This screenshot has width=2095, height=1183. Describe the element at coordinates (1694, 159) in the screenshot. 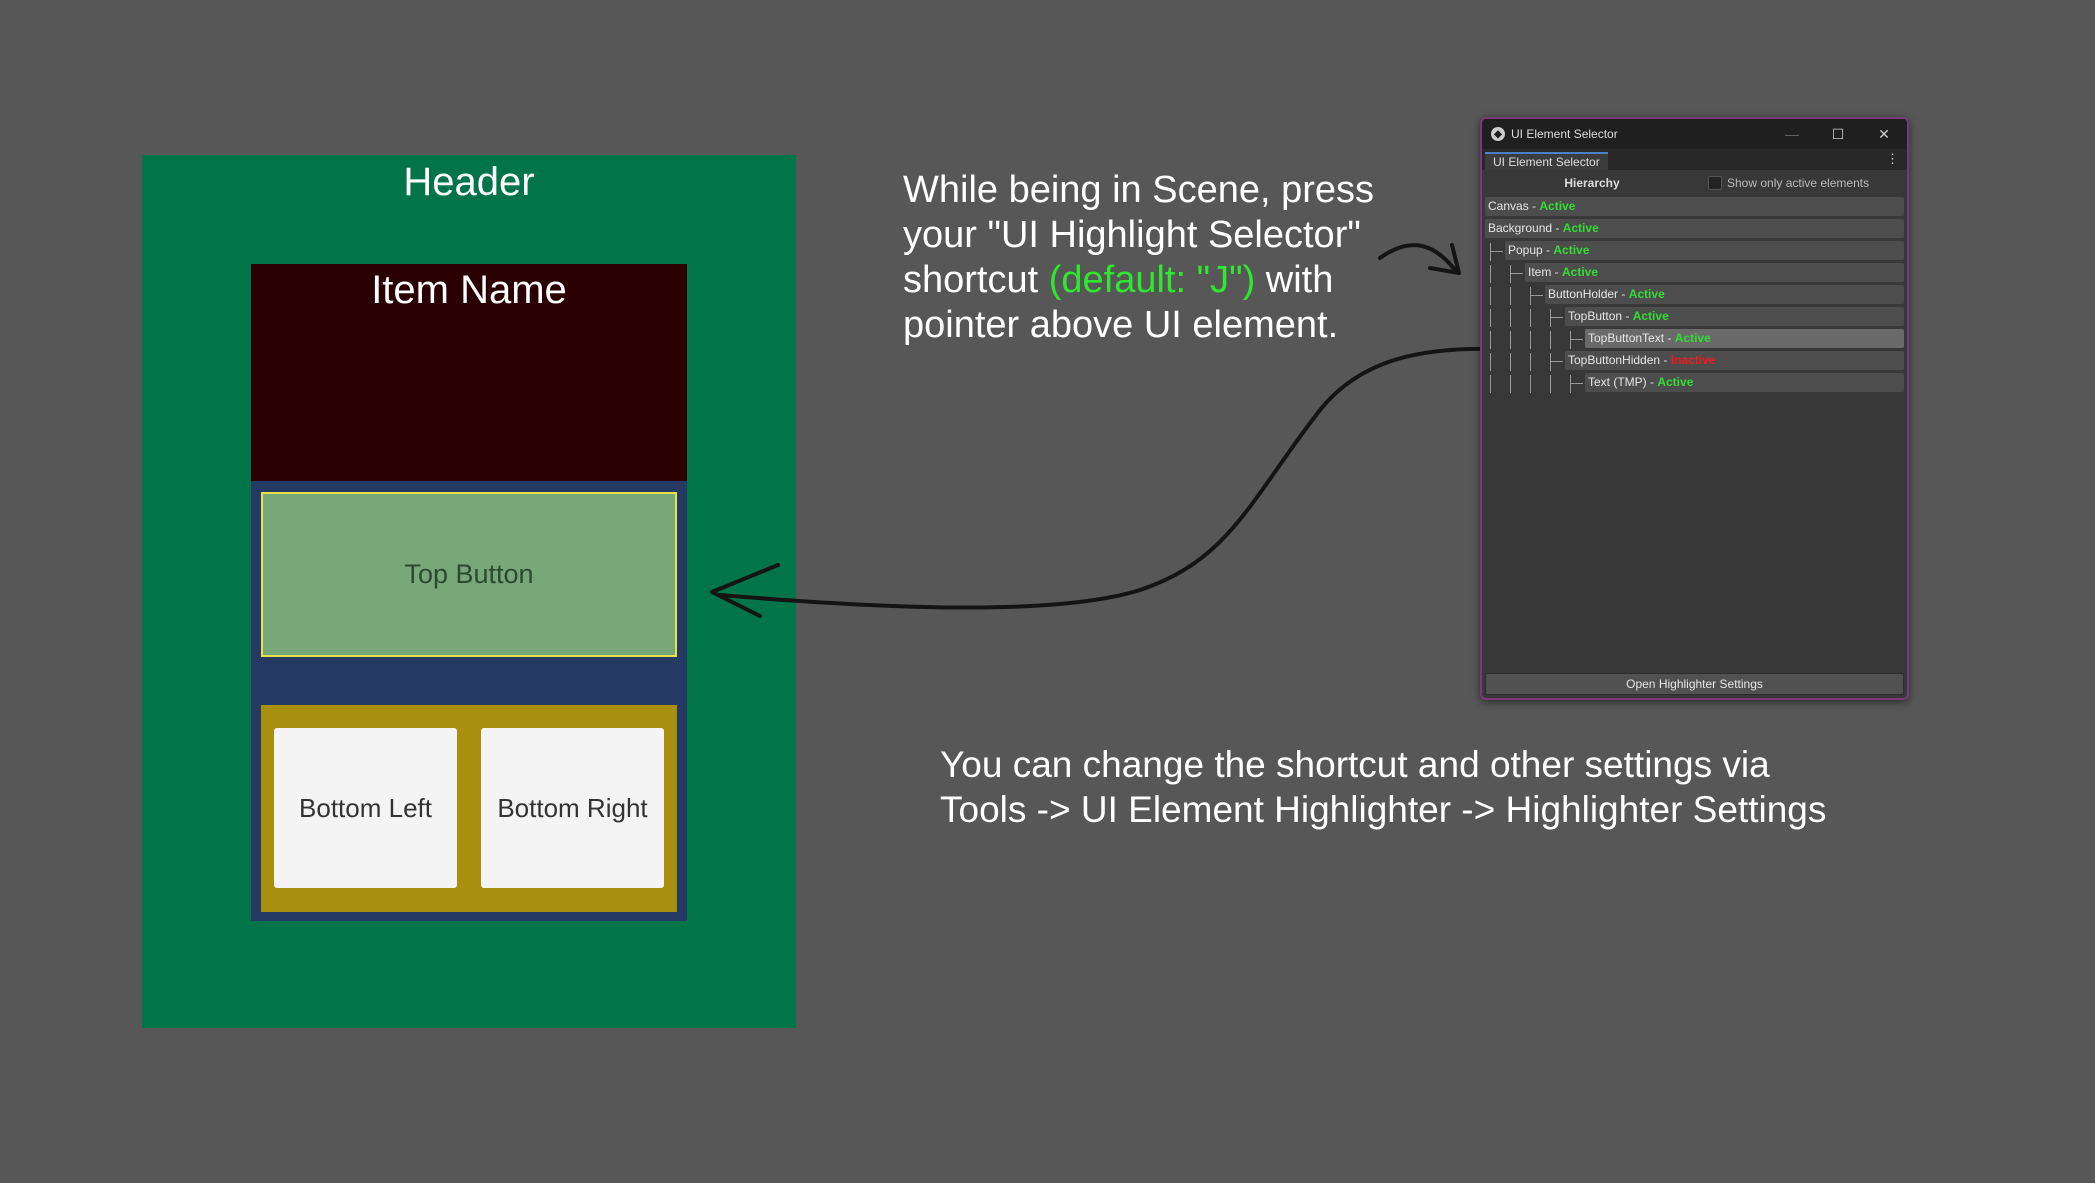

I see `tab-bar: UI Element Selector ⋮` at that location.